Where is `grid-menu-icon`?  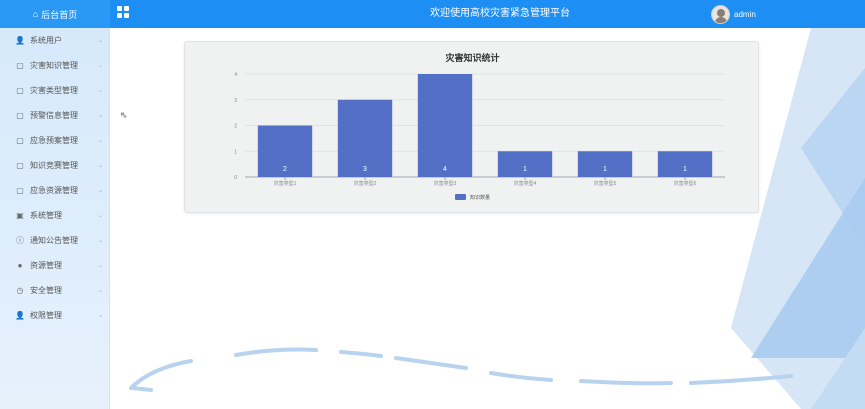 grid-menu-icon is located at coordinates (123, 12).